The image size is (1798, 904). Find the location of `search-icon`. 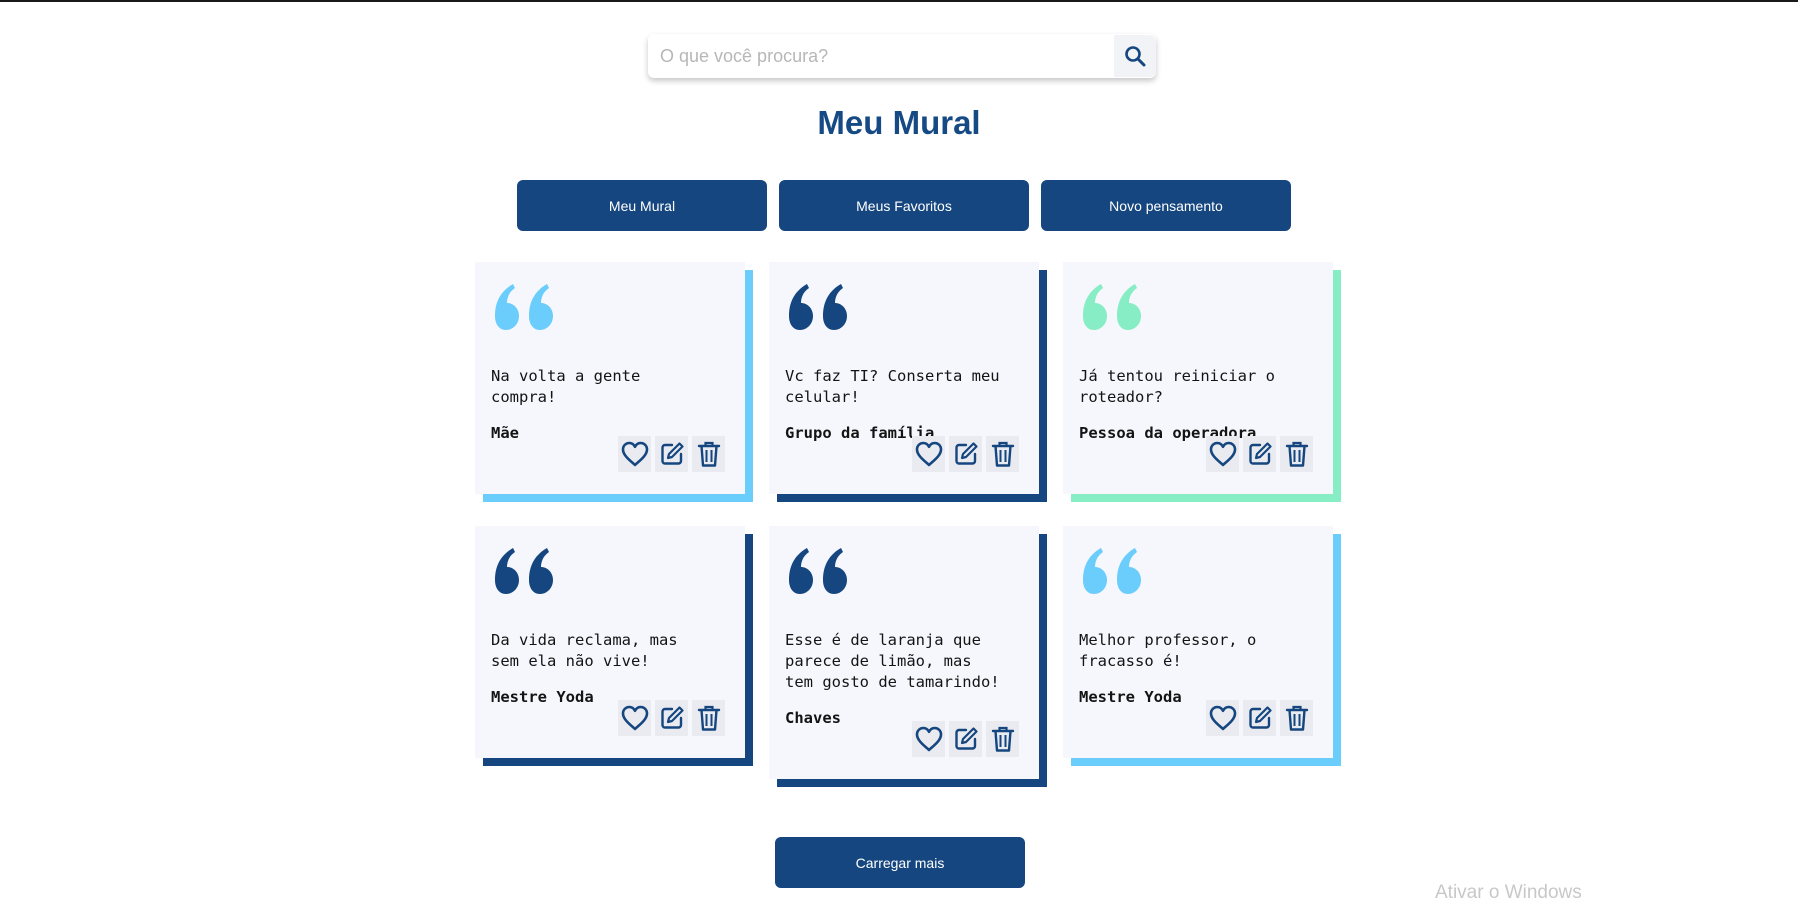

search-icon is located at coordinates (1135, 56).